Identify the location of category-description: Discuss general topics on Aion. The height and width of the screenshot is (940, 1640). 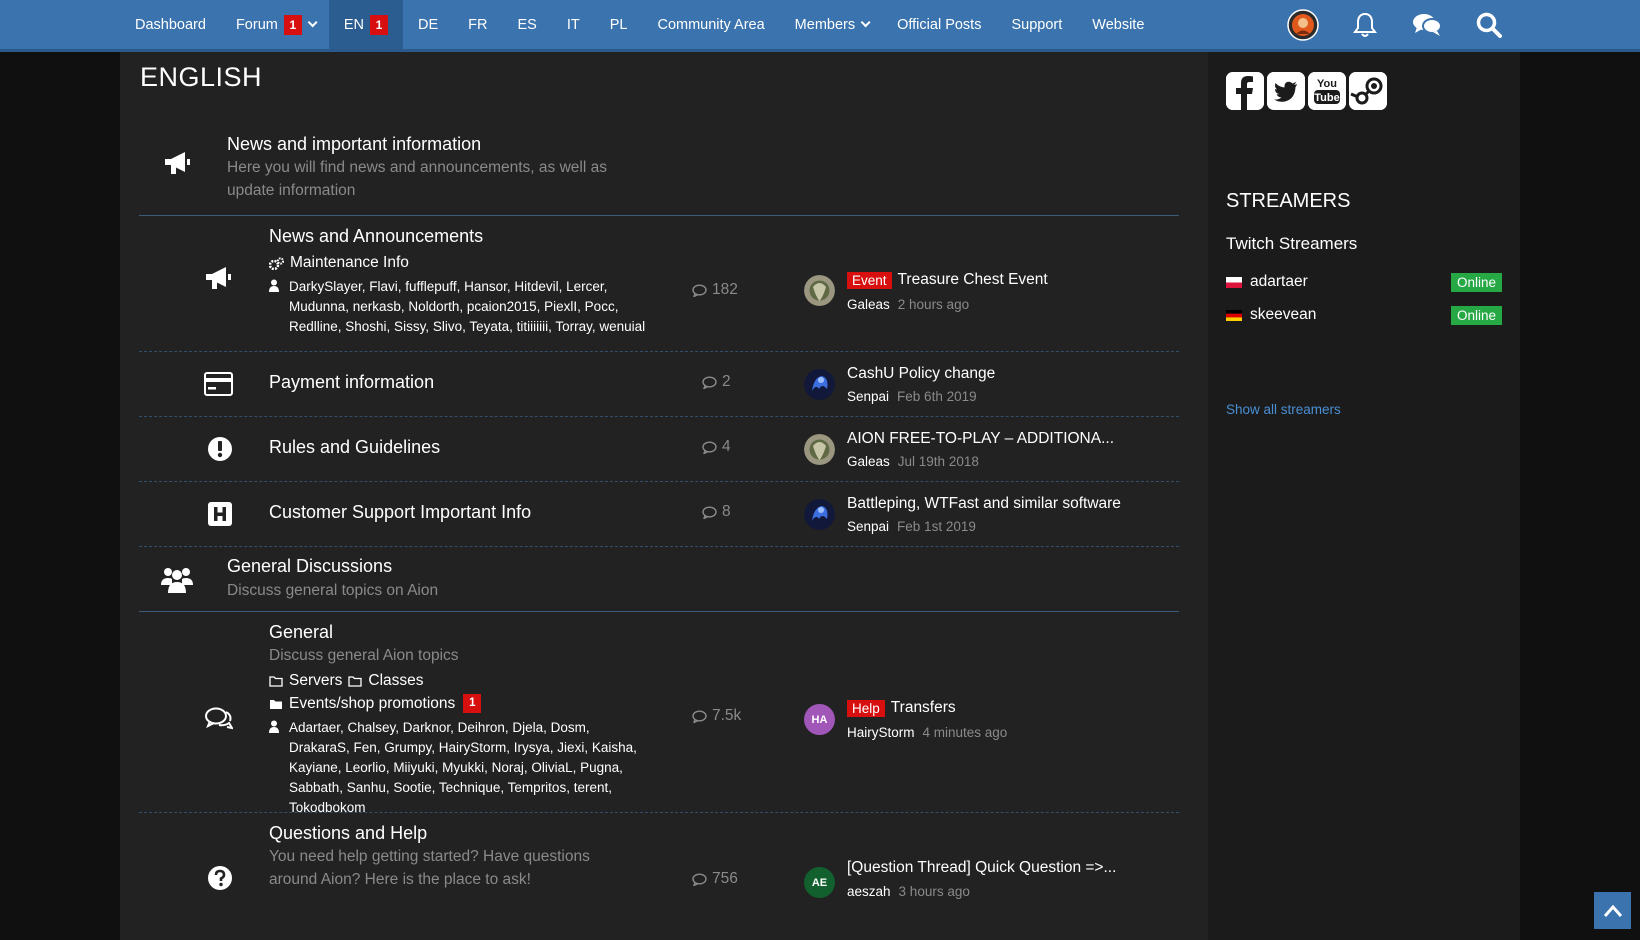
(333, 590).